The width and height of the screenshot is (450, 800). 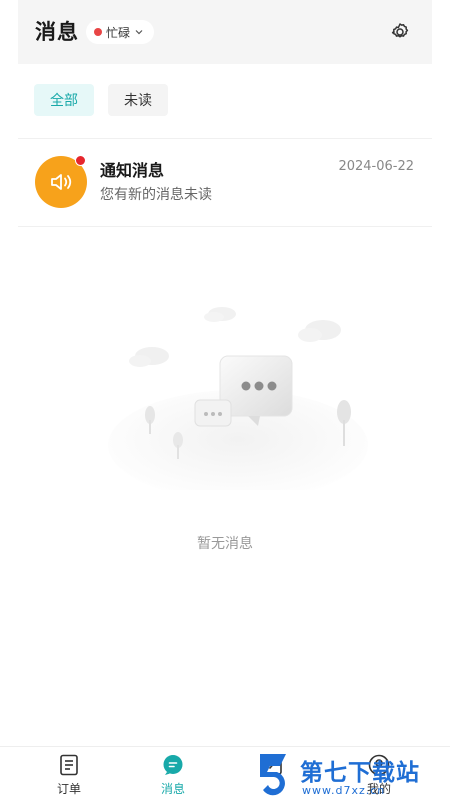 I want to click on nav-label-orders: 订单, so click(x=68, y=789).